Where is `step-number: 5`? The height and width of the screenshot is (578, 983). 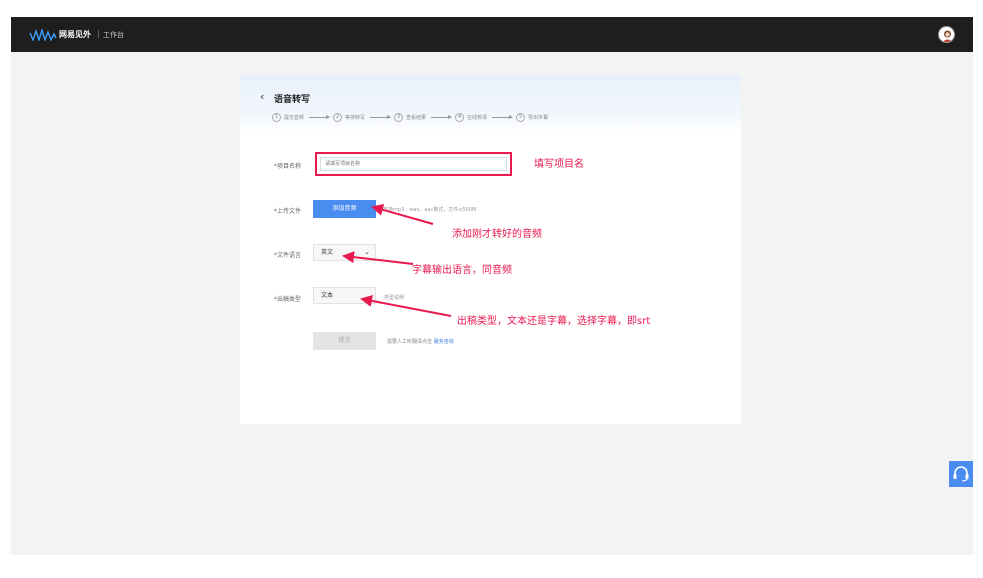 step-number: 5 is located at coordinates (521, 117).